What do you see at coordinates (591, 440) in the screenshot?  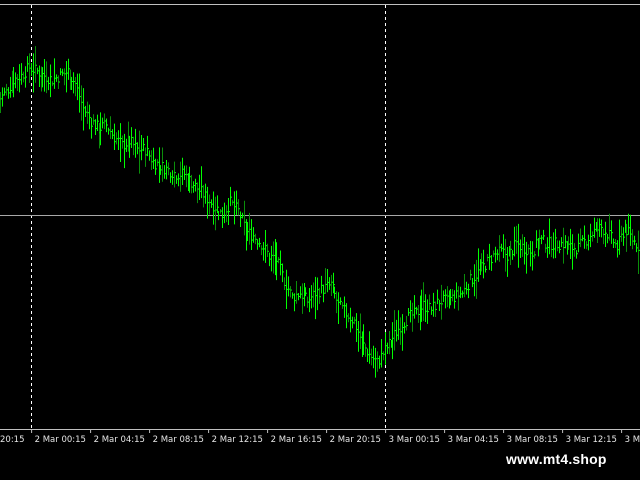 I see `time-tick-label: 3 Mar 12:15` at bounding box center [591, 440].